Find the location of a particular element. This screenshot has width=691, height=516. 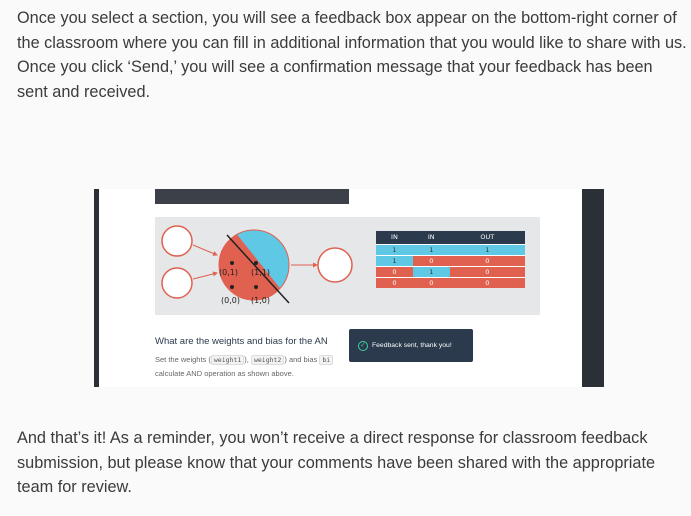

toast-message: Feedback sent, thank you! is located at coordinates (412, 345).